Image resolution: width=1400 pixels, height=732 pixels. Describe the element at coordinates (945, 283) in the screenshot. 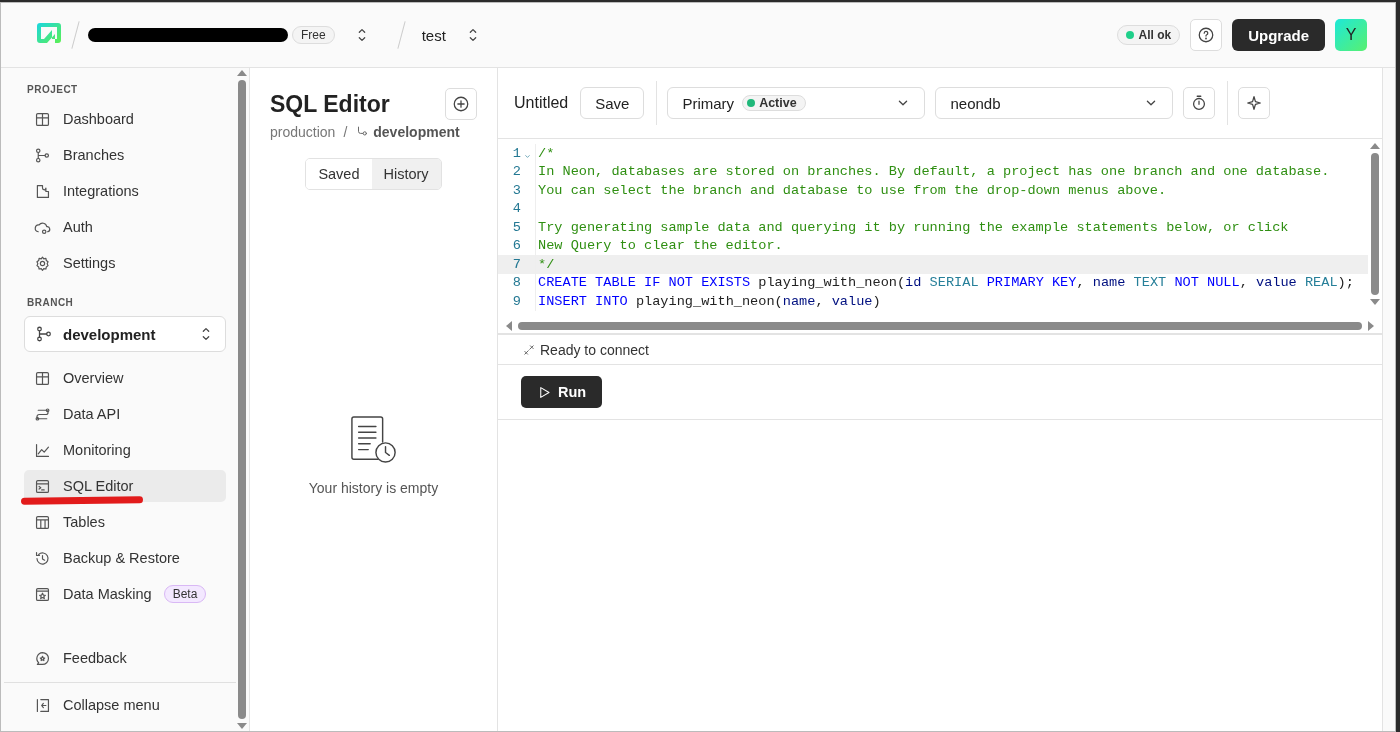

I see `code-line: CREATE TABLE IF NOT EXISTS playing_with_neon(id SERIAL PRIMARY KEY, name TEXT NOT NULL, value REAL);` at that location.